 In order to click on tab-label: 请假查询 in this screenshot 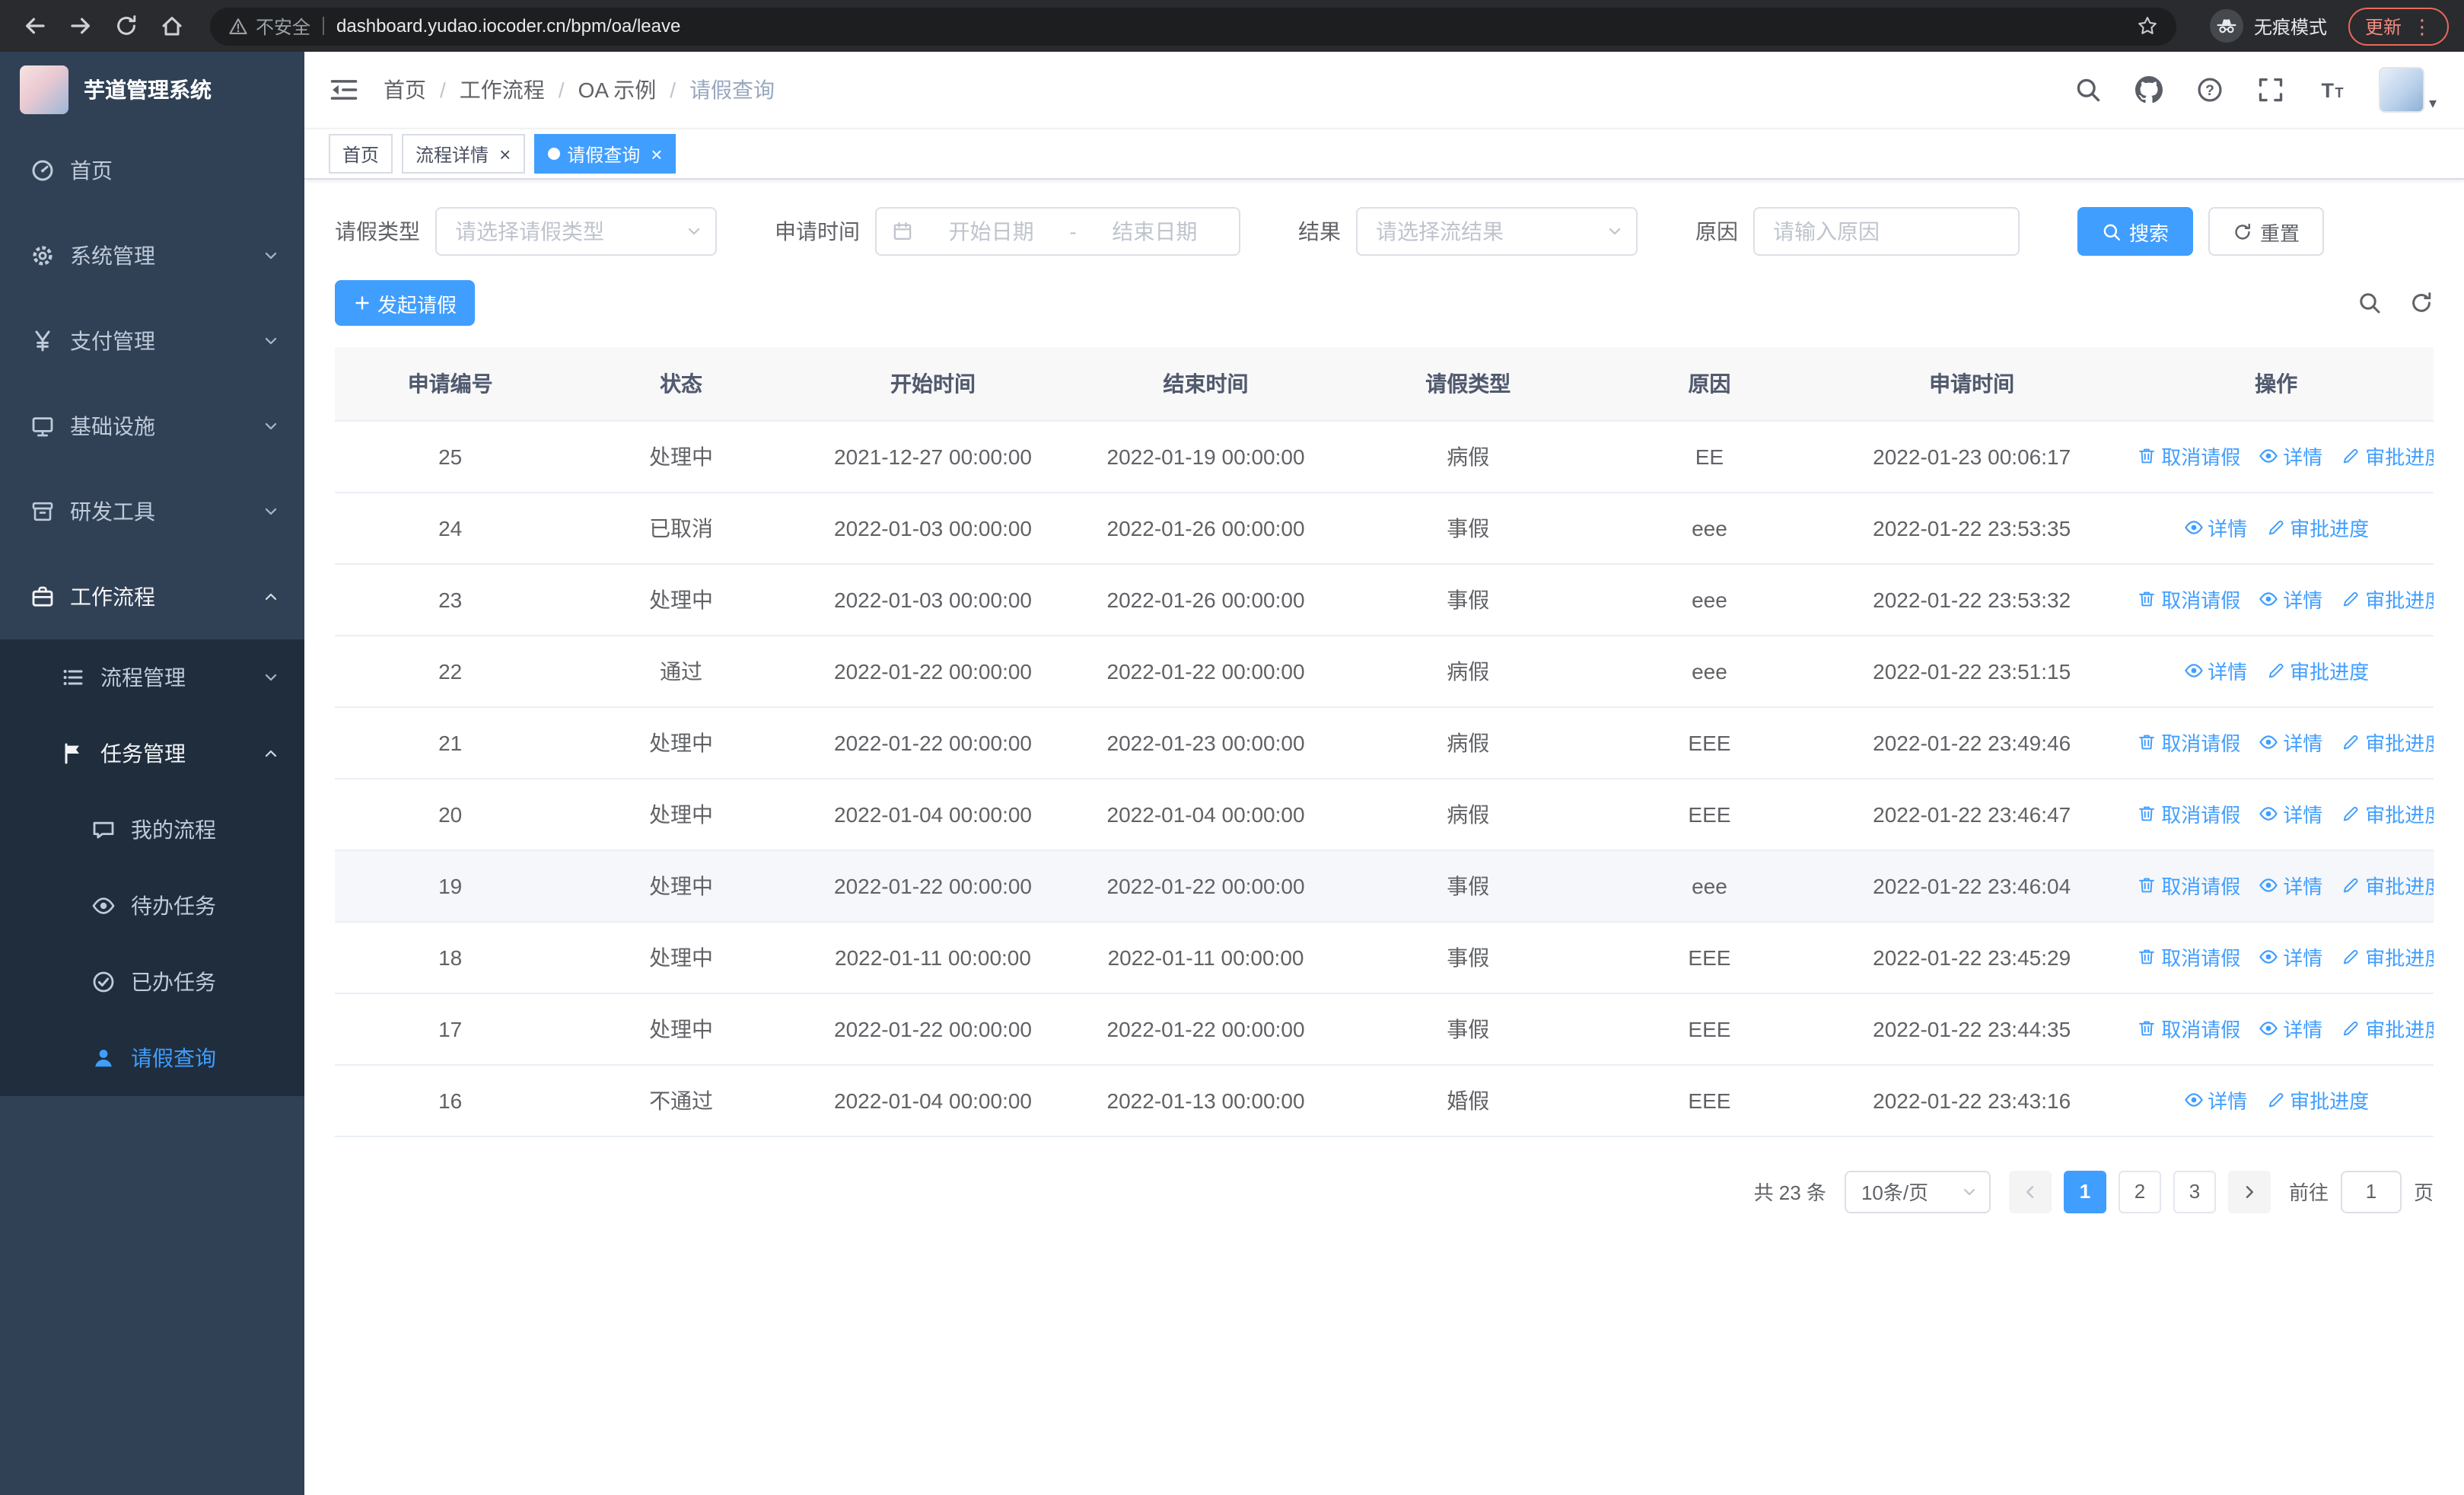, I will do `click(604, 154)`.